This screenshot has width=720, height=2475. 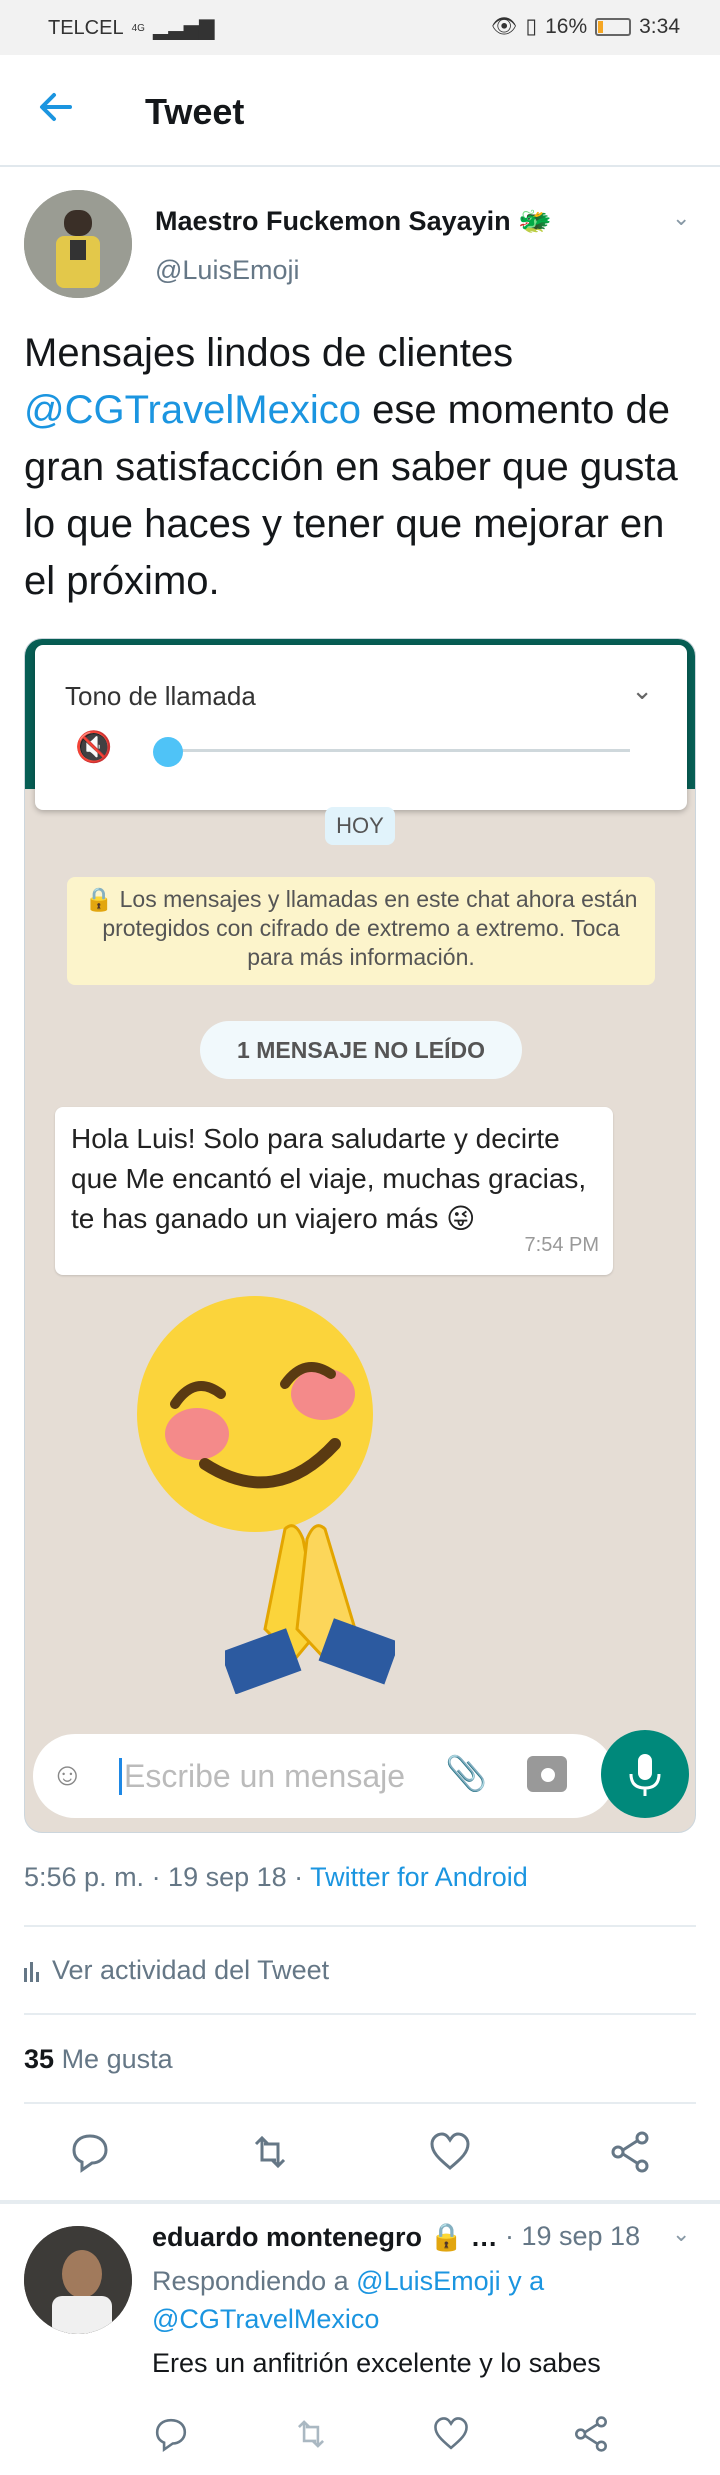 What do you see at coordinates (117, 2059) in the screenshot?
I see `likes-label: Me gusta` at bounding box center [117, 2059].